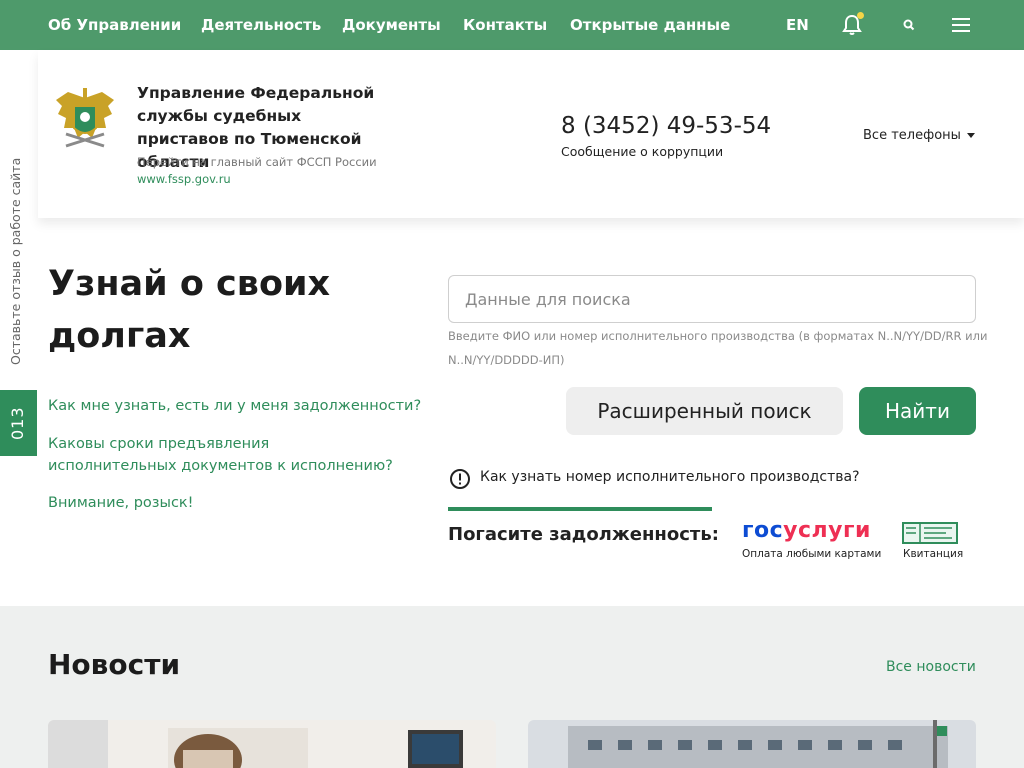  Describe the element at coordinates (930, 533) in the screenshot. I see `receipt-icon` at that location.